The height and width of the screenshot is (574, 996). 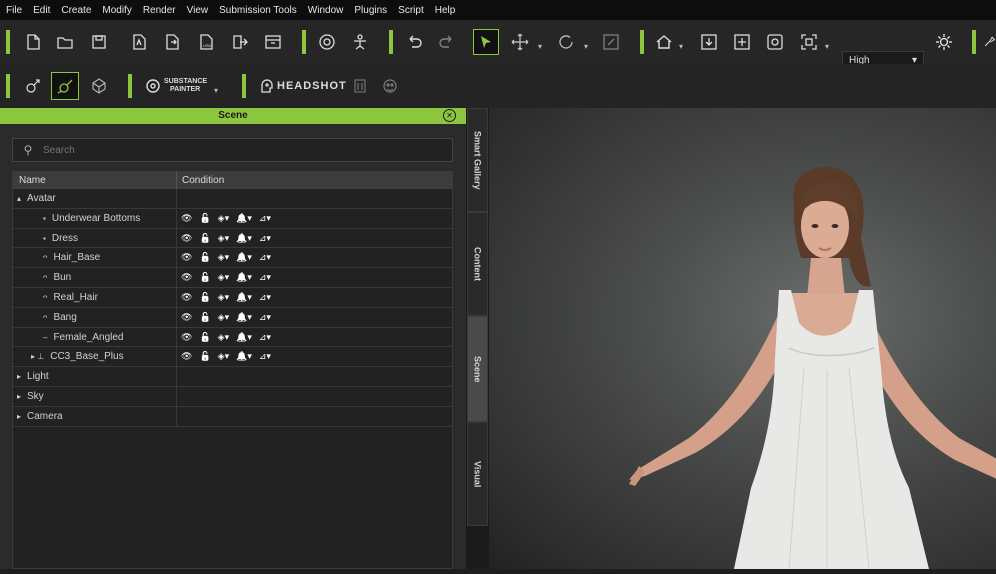 I want to click on tree-row: ▸ ⊥ CC3_Base_Plus 👁 🔓 ◈▾ 🔔▾ ⊿▾, so click(x=232, y=357).